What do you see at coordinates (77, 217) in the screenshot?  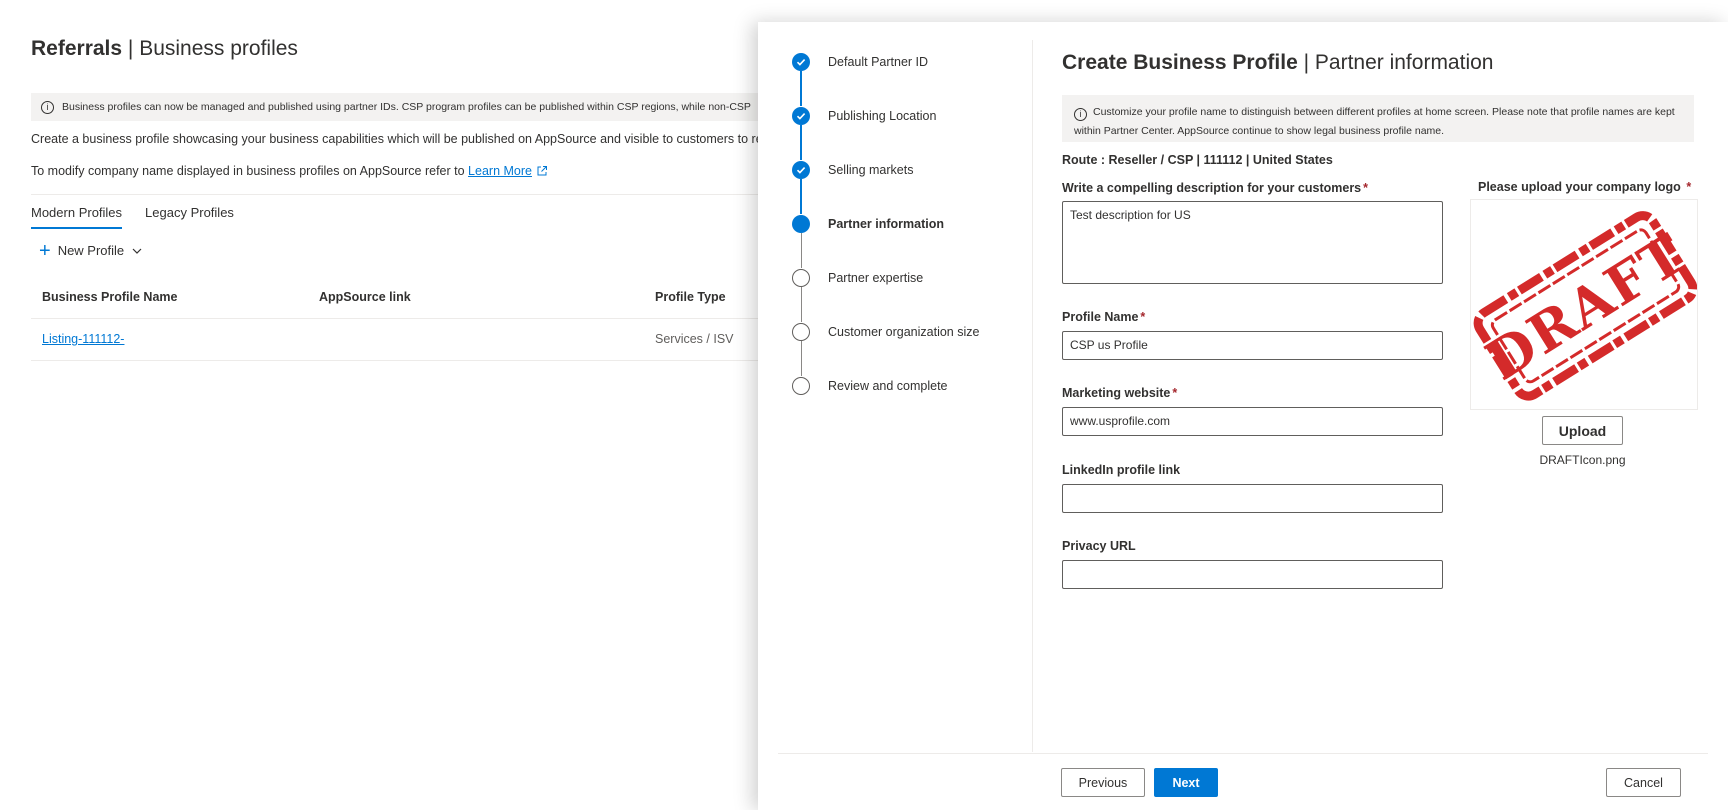 I see `tab-modern-profiles: Modern Profiles` at bounding box center [77, 217].